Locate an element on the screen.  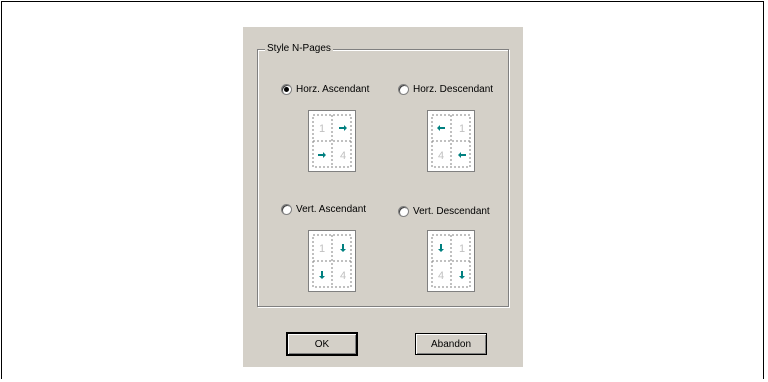
option-label: Vert. Descendant is located at coordinates (451, 211).